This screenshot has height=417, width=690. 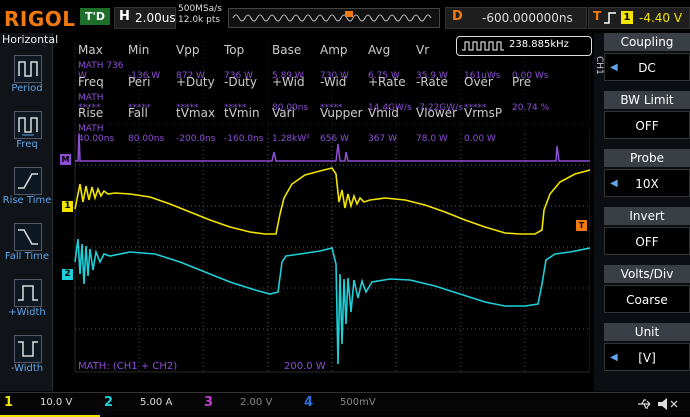 I want to click on measure-header: Rise, so click(x=91, y=113).